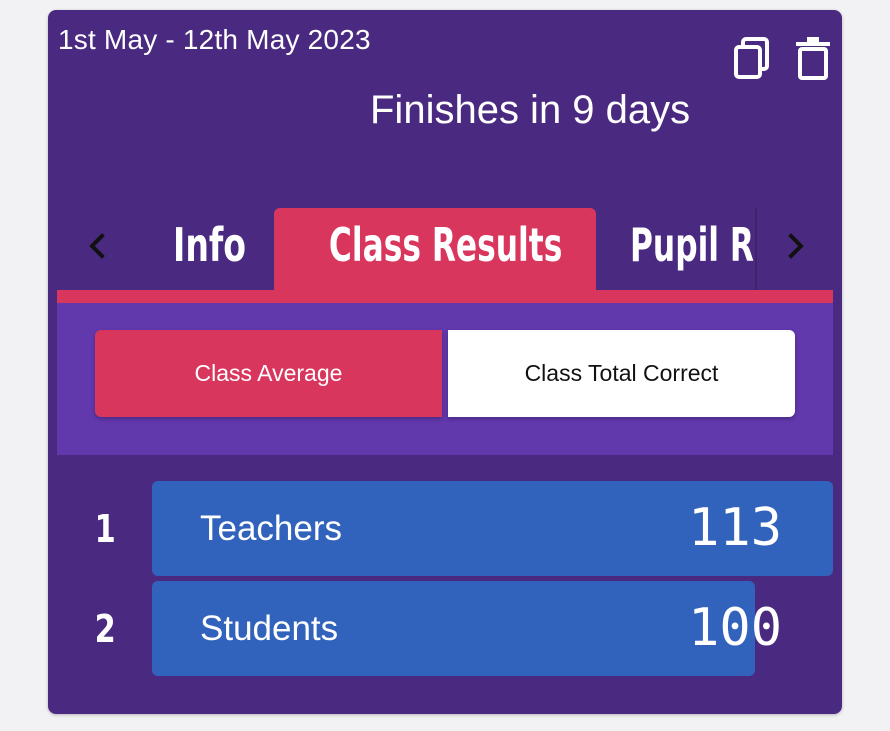  I want to click on tab-info: Info, so click(223, 249).